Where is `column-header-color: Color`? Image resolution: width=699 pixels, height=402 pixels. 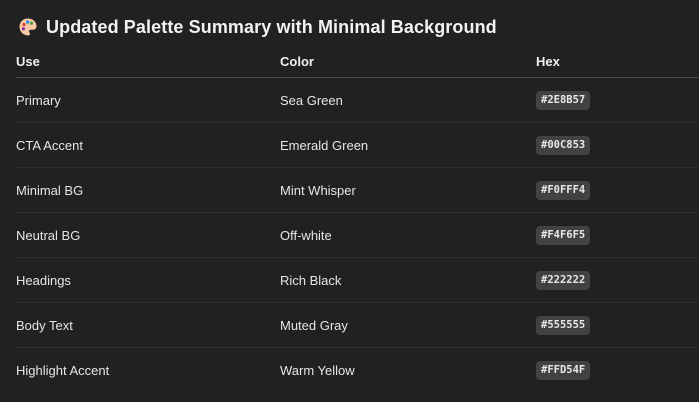
column-header-color: Color is located at coordinates (408, 62).